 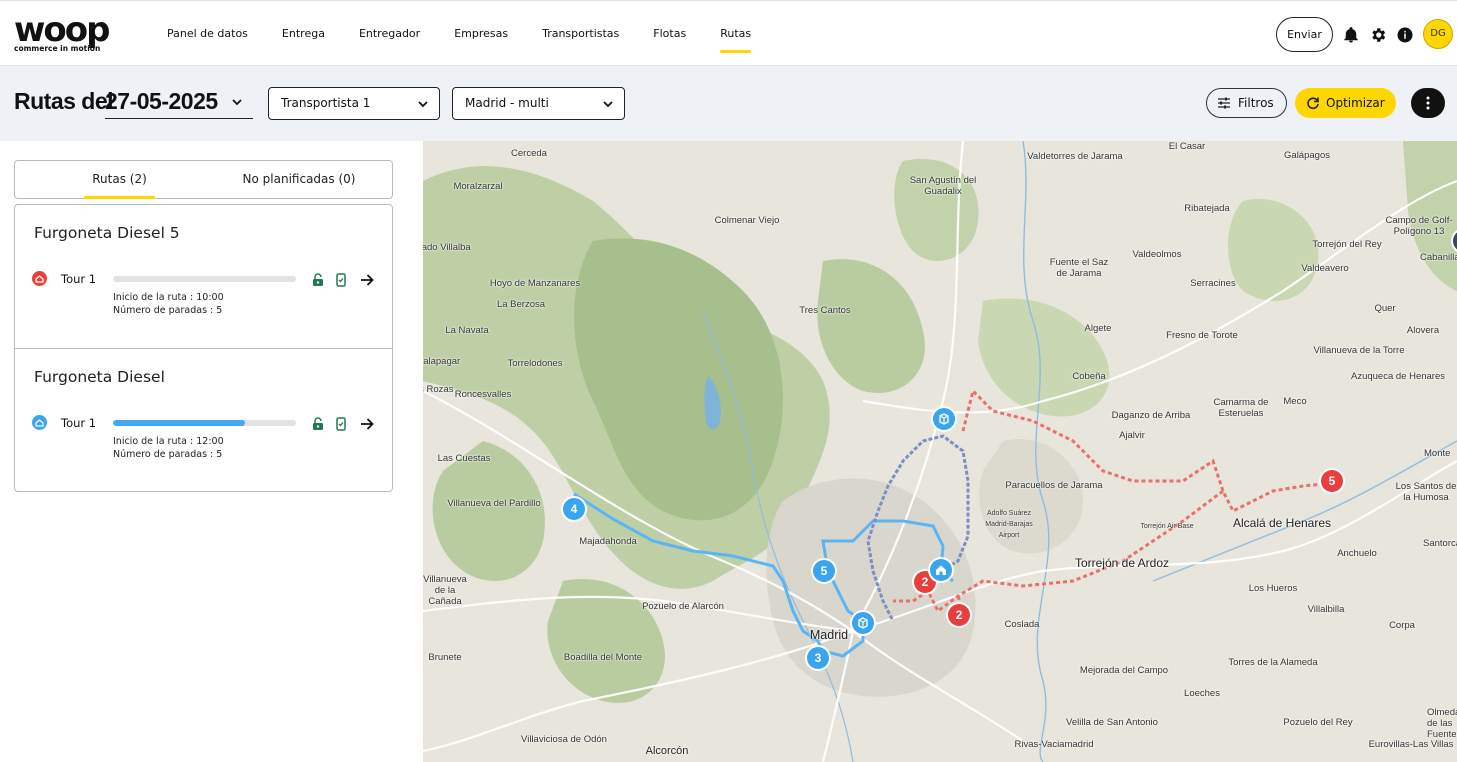 I want to click on tour-label: Tour 1, so click(x=79, y=423).